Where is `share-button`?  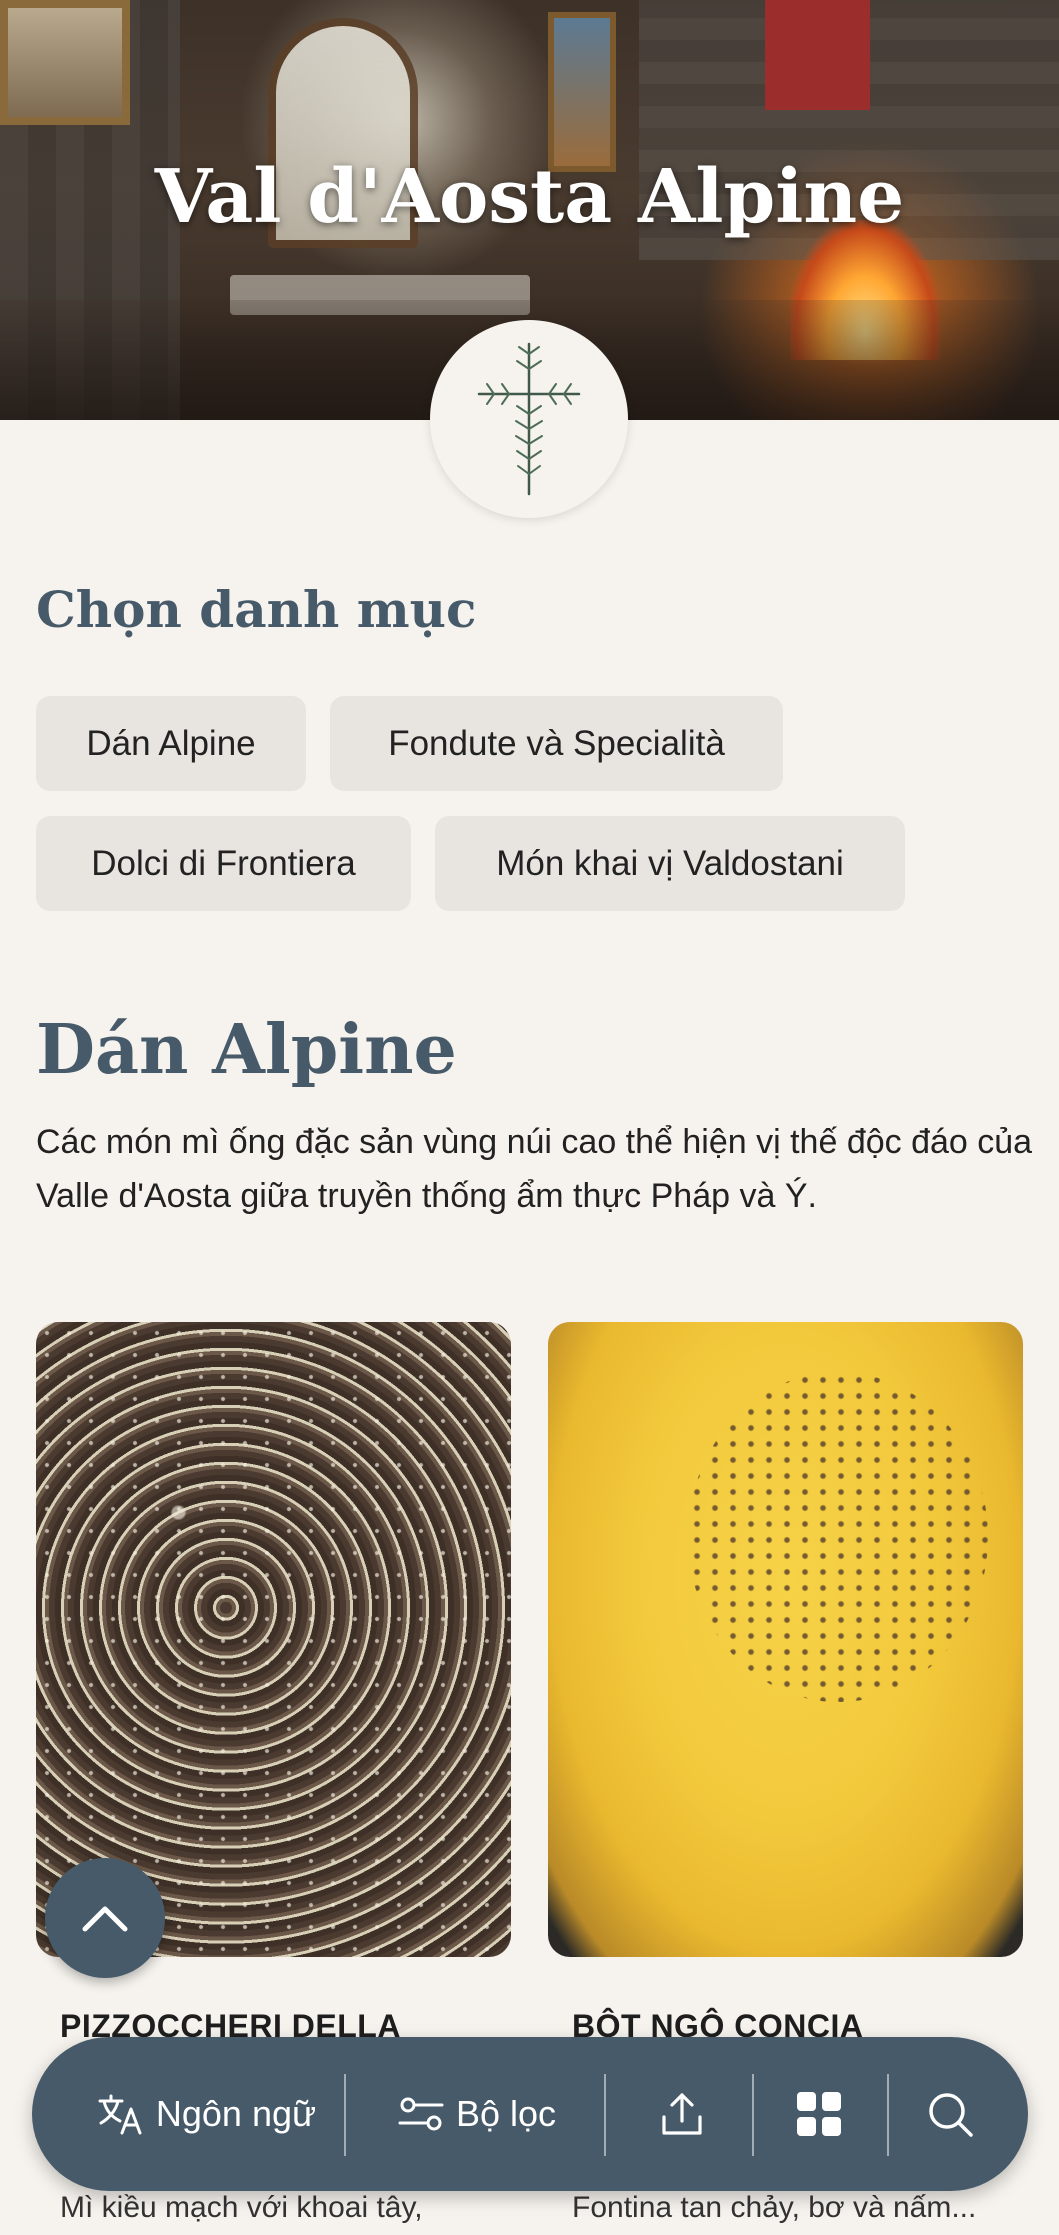 share-button is located at coordinates (682, 2114).